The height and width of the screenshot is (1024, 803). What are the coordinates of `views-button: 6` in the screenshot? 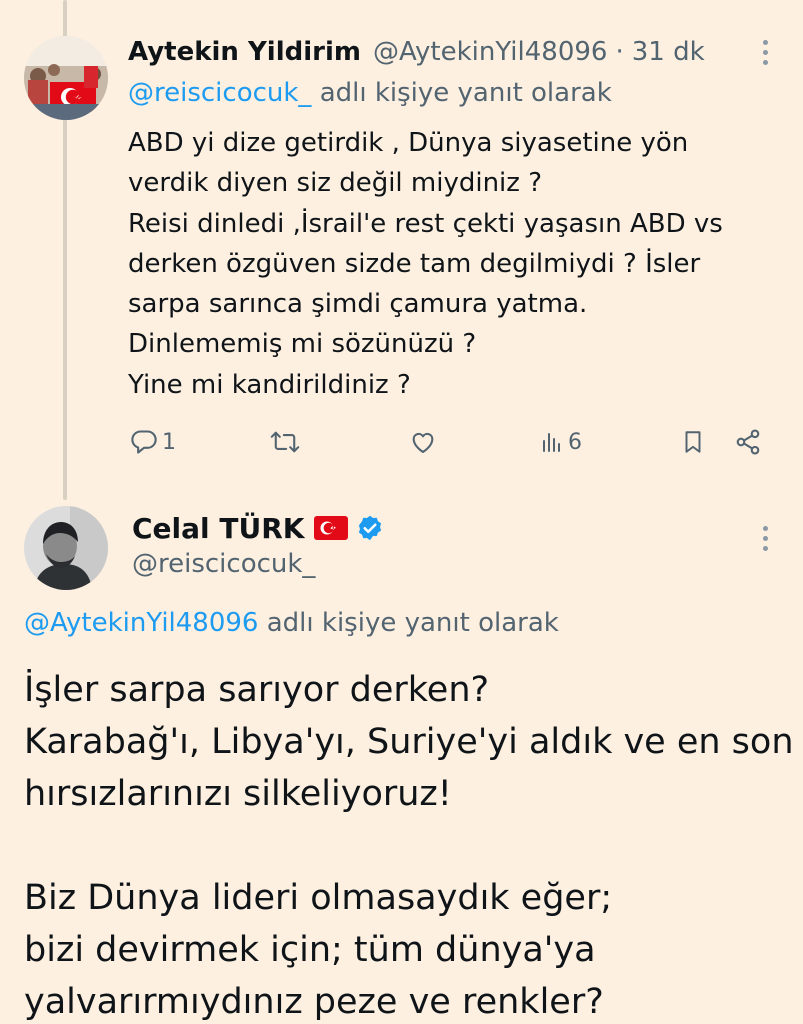 It's located at (561, 442).